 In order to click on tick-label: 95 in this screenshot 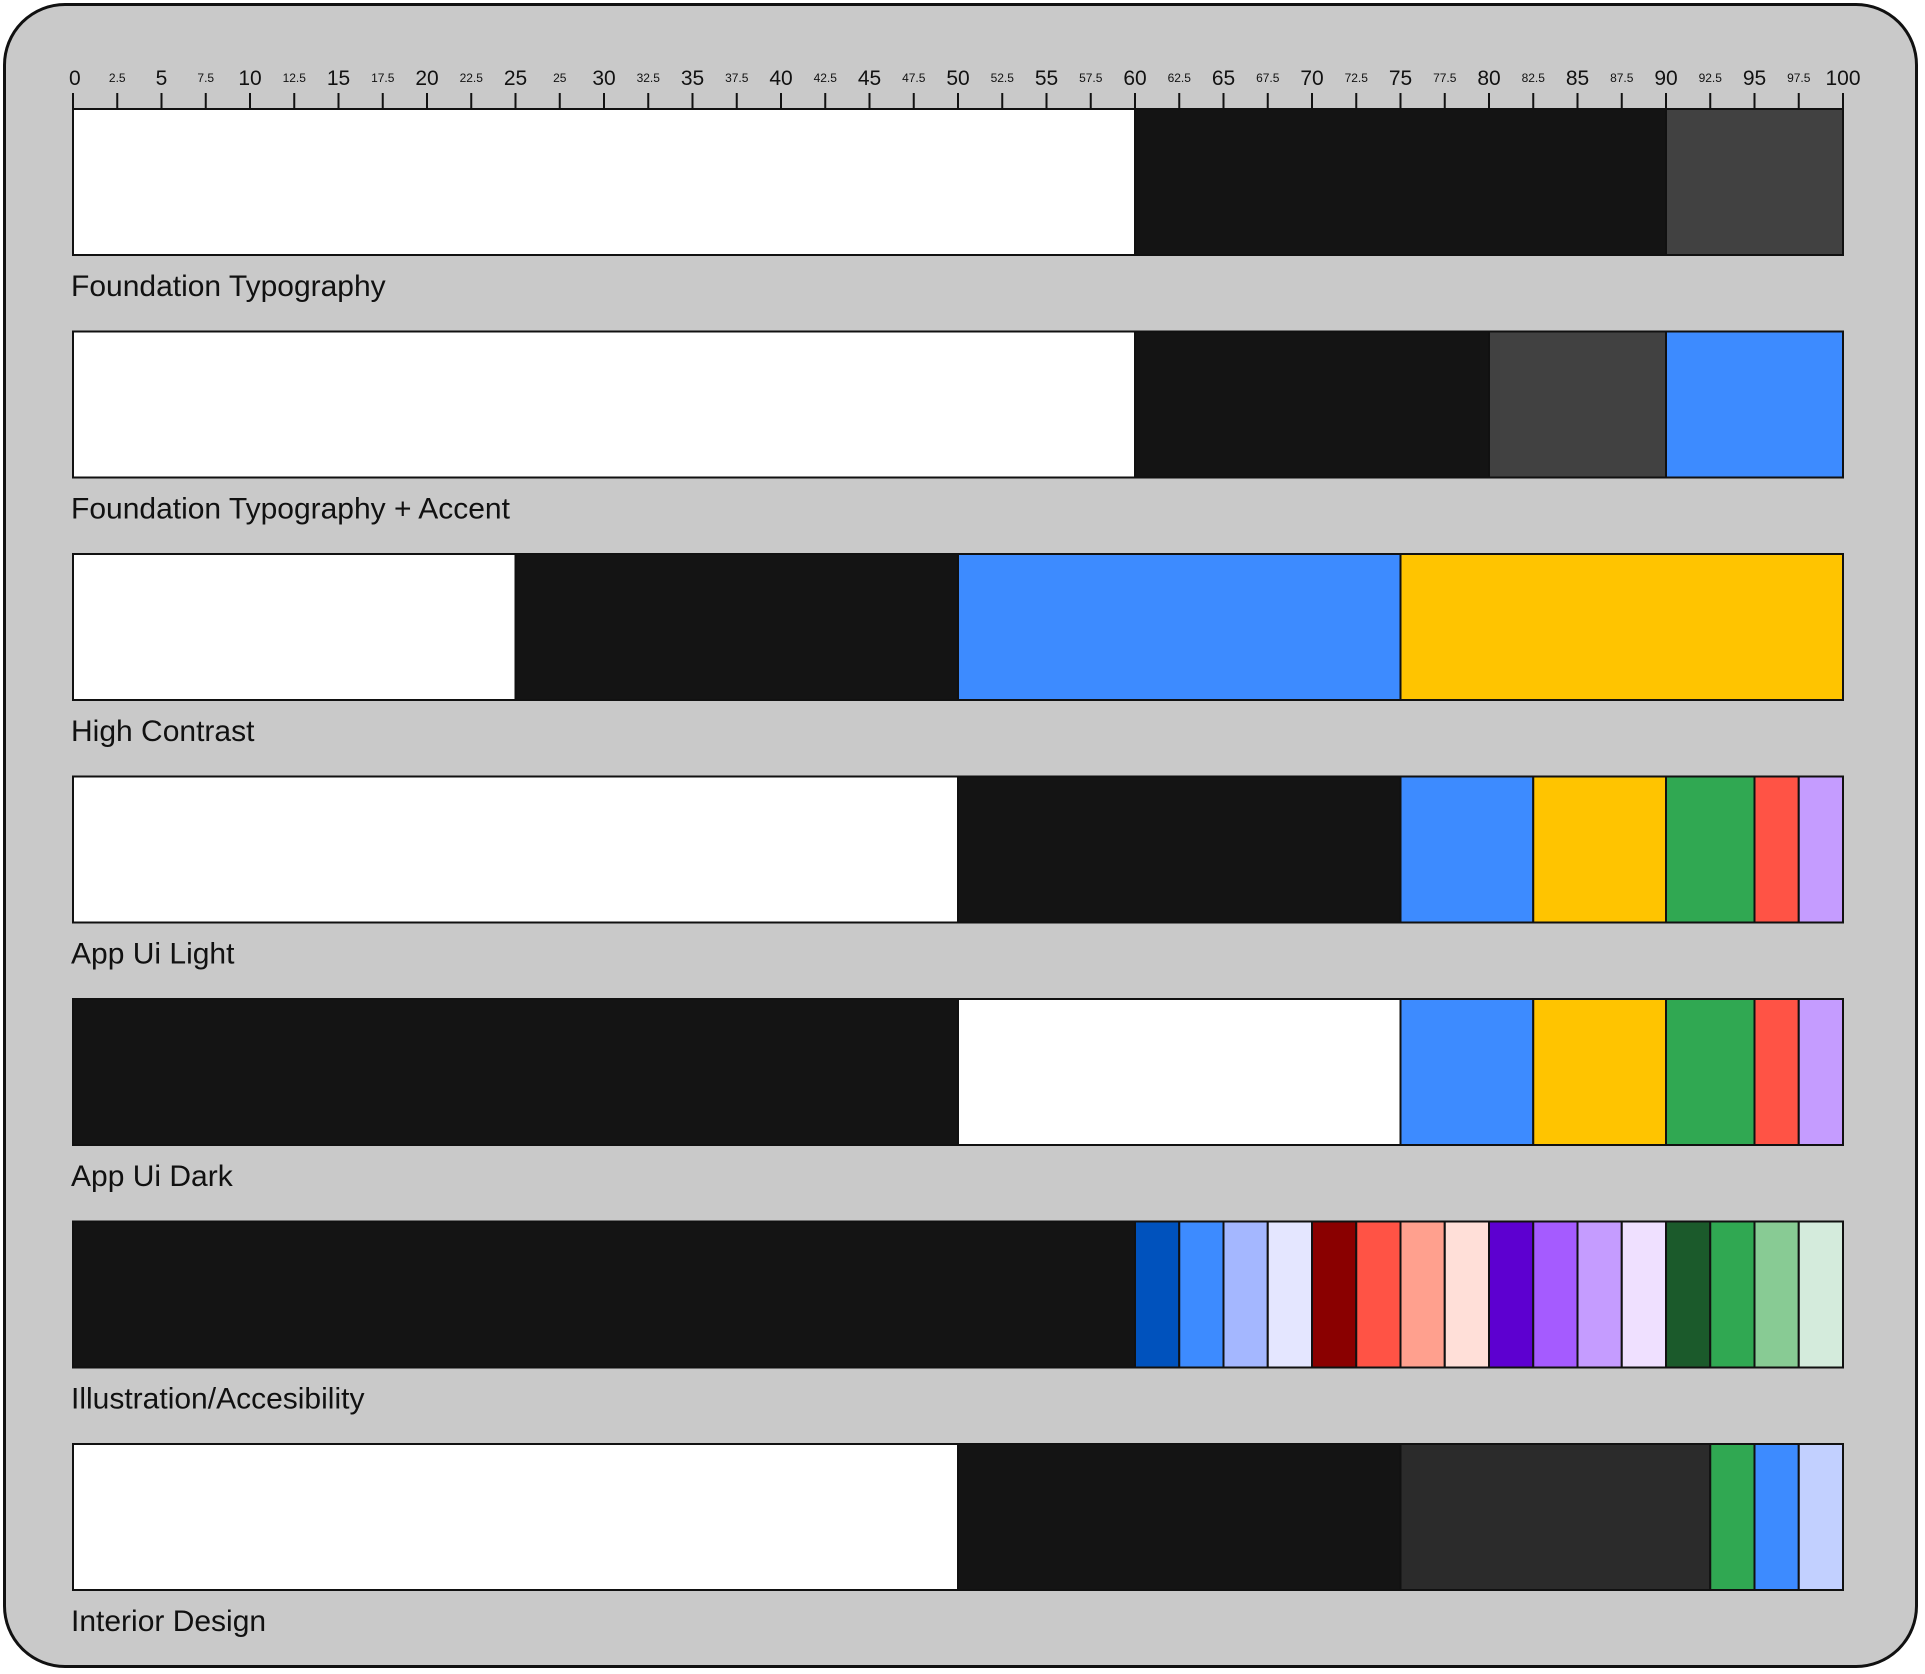, I will do `click(1754, 78)`.